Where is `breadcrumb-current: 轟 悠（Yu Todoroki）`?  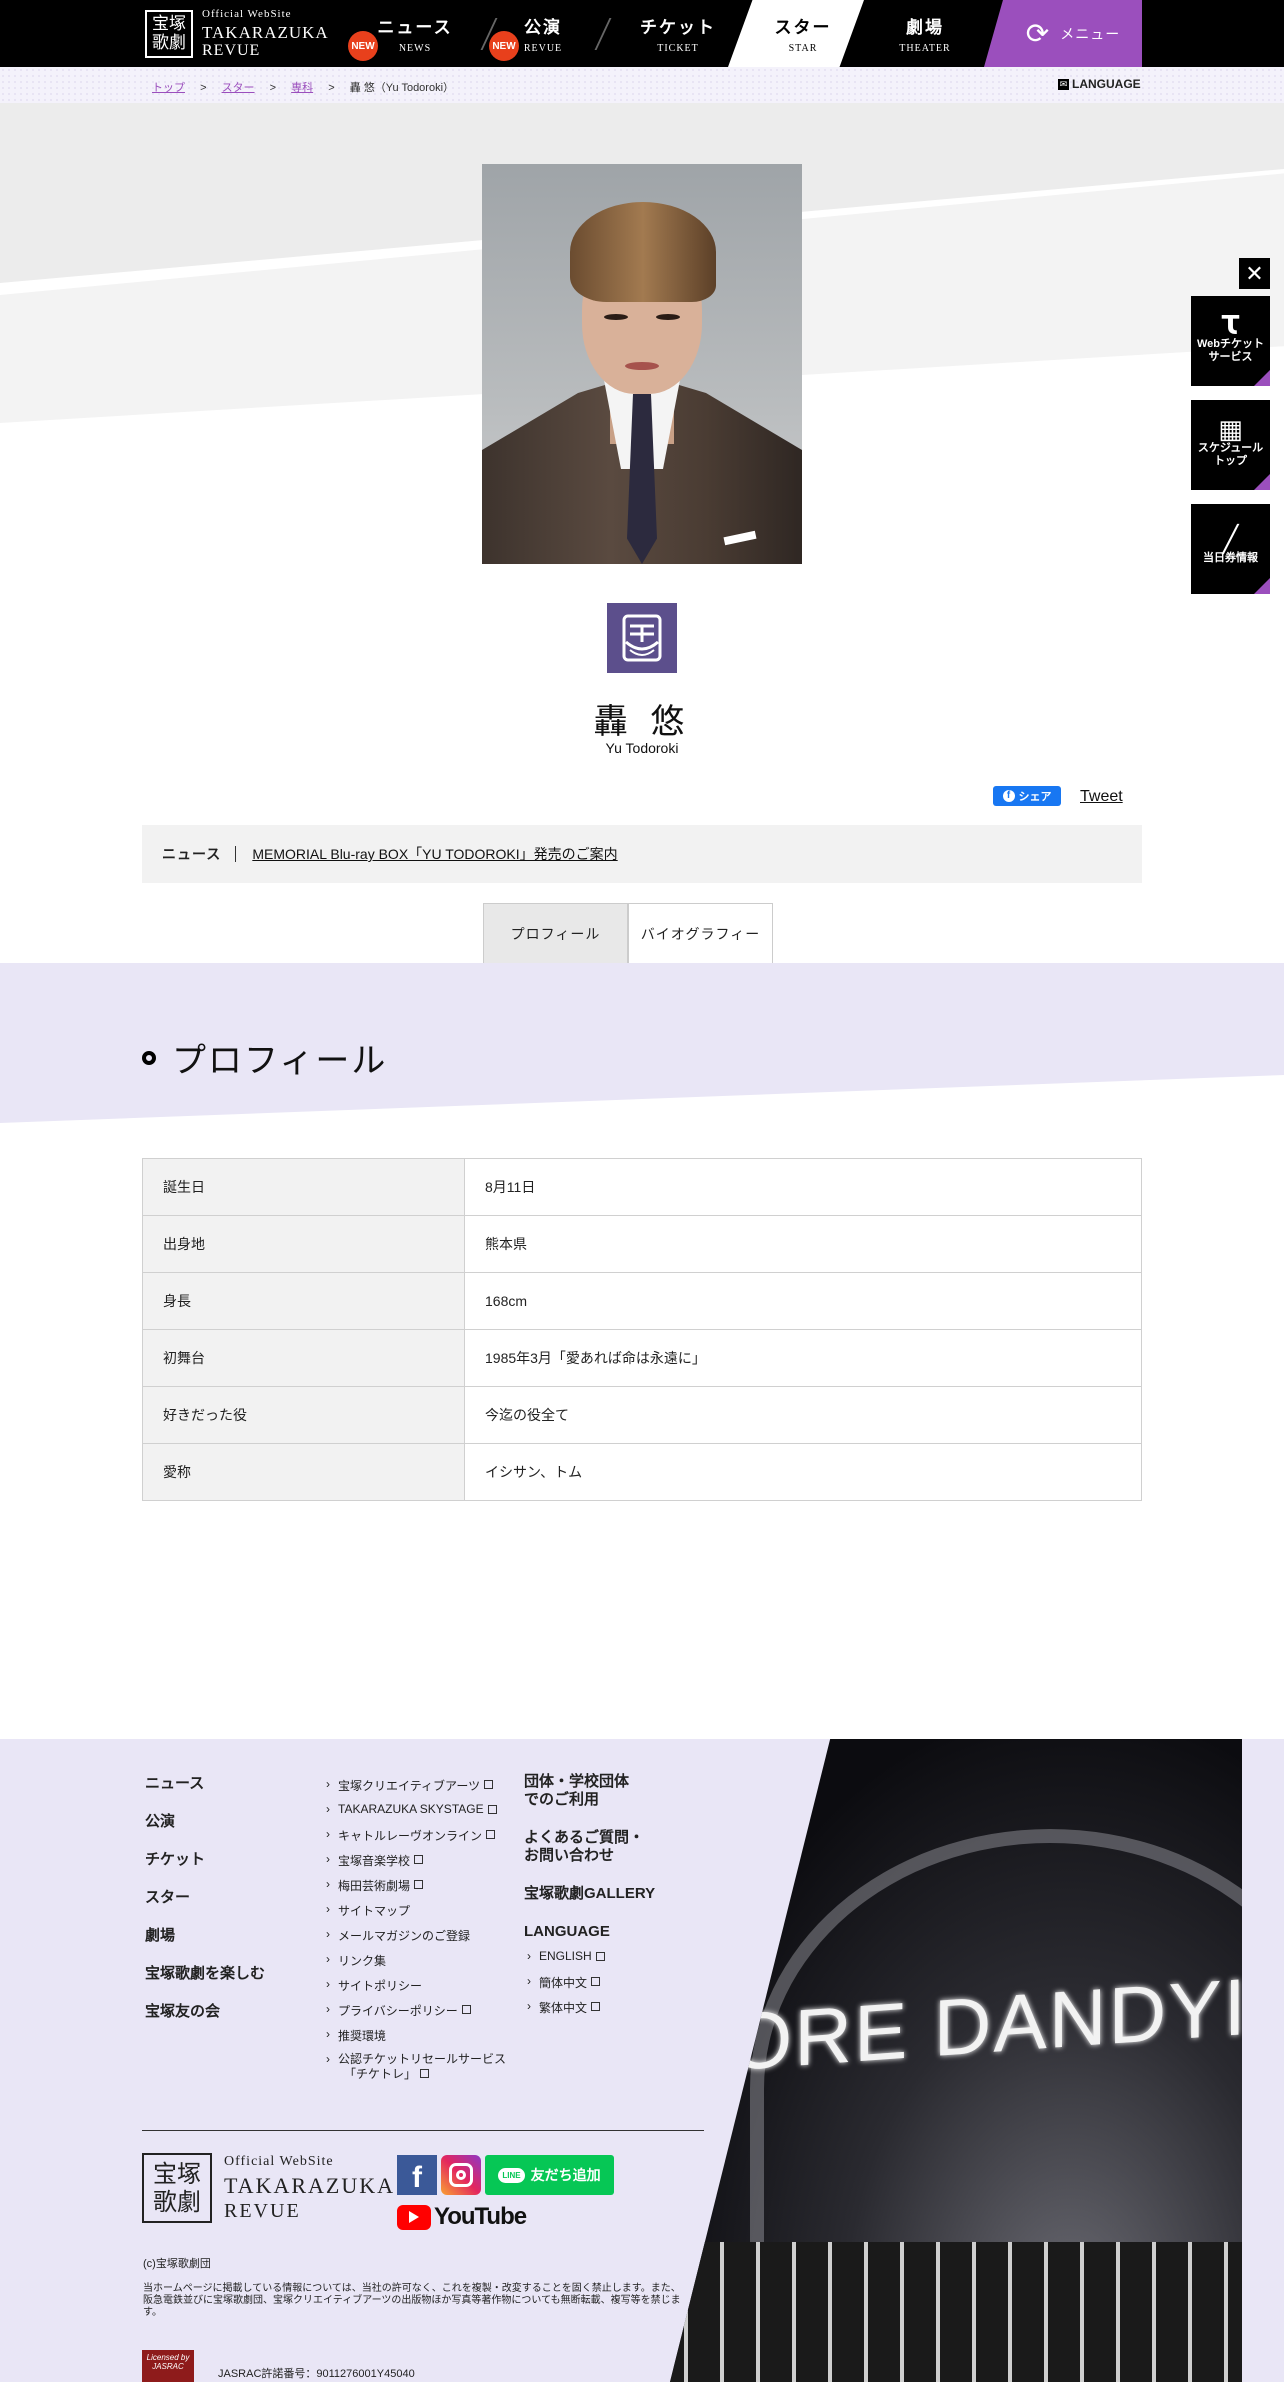 breadcrumb-current: 轟 悠（Yu Todoroki） is located at coordinates (402, 88).